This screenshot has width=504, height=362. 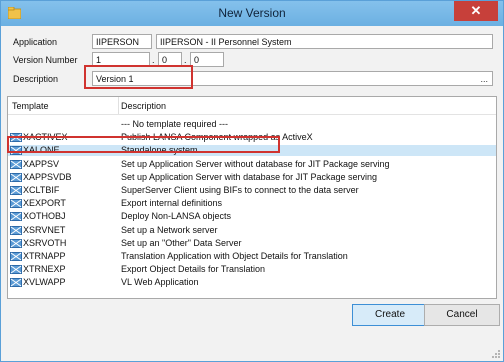 I want to click on template-name: XAPPSVDB, so click(x=47, y=176).